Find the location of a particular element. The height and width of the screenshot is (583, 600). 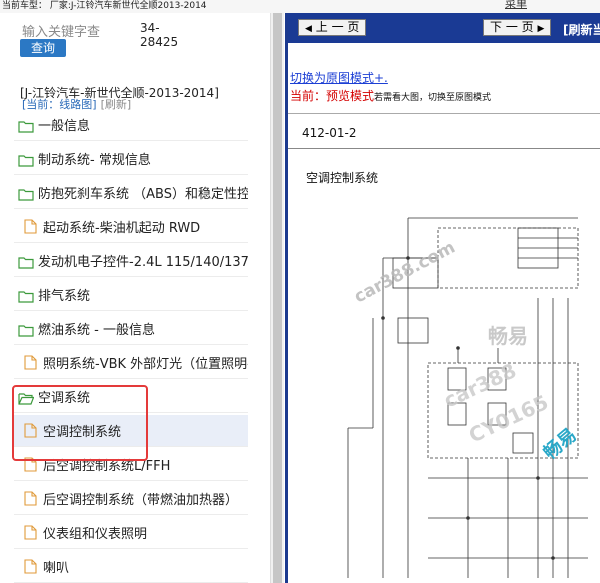

preview-mode-label: 预览模式 is located at coordinates (350, 96).